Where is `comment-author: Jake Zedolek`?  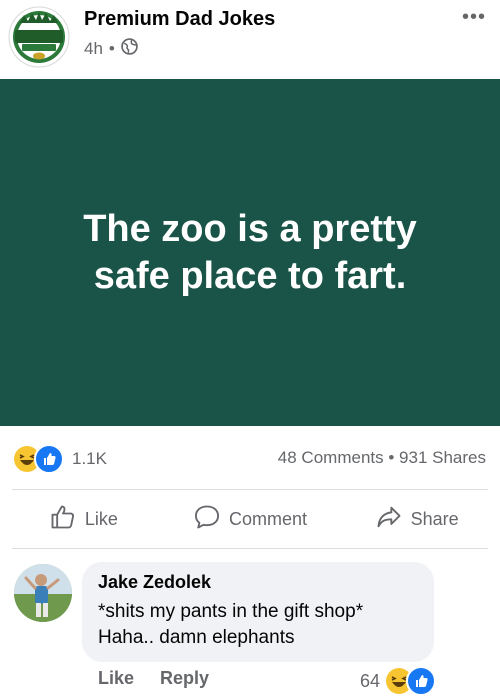 comment-author: Jake Zedolek is located at coordinates (258, 582).